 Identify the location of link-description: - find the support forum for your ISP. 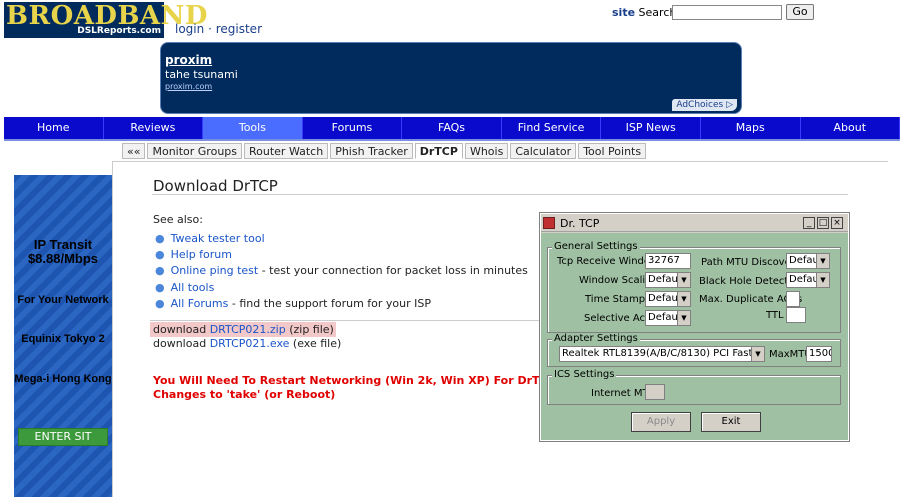
(329, 303).